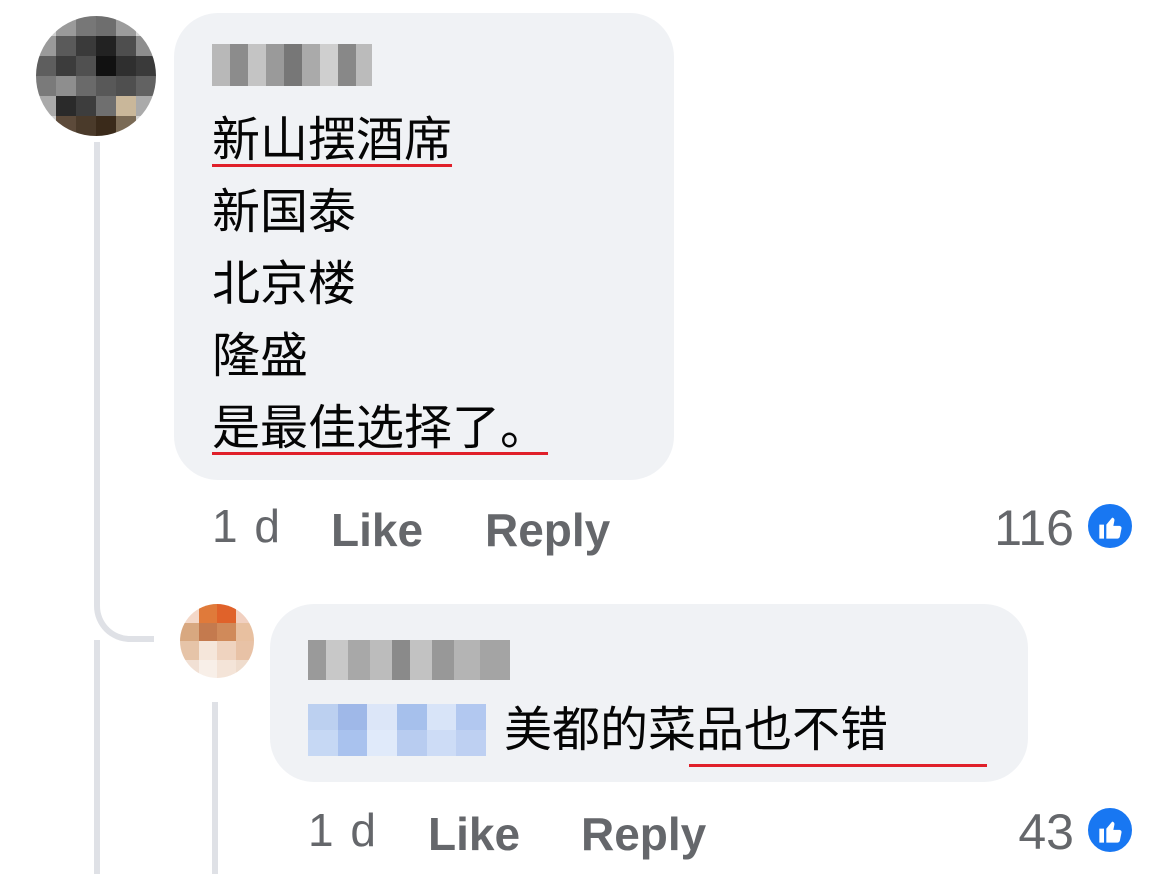 Image resolution: width=1170 pixels, height=874 pixels. I want to click on reply-text-content: 美都的菜品也不错, so click(696, 730).